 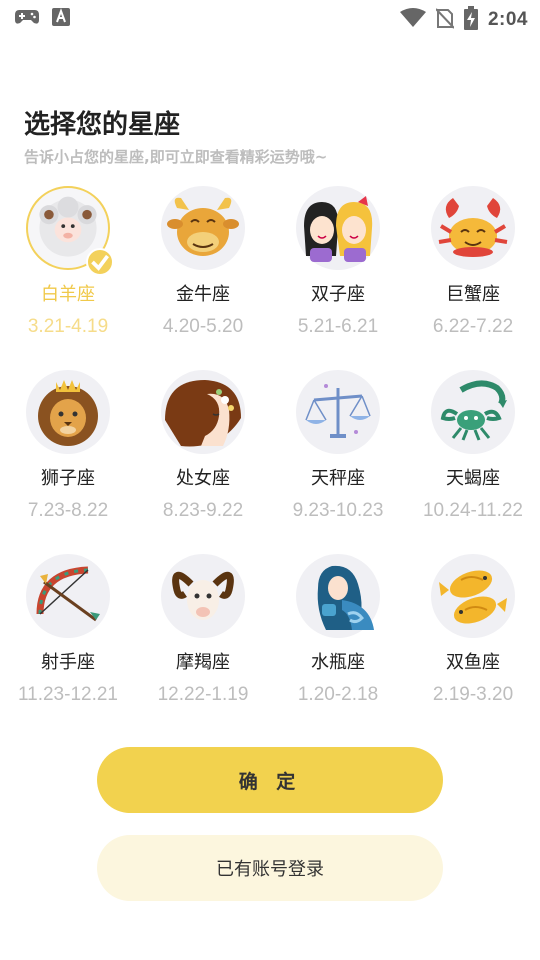 What do you see at coordinates (68, 326) in the screenshot?
I see `zodiac-date-range: 3.21-4.19` at bounding box center [68, 326].